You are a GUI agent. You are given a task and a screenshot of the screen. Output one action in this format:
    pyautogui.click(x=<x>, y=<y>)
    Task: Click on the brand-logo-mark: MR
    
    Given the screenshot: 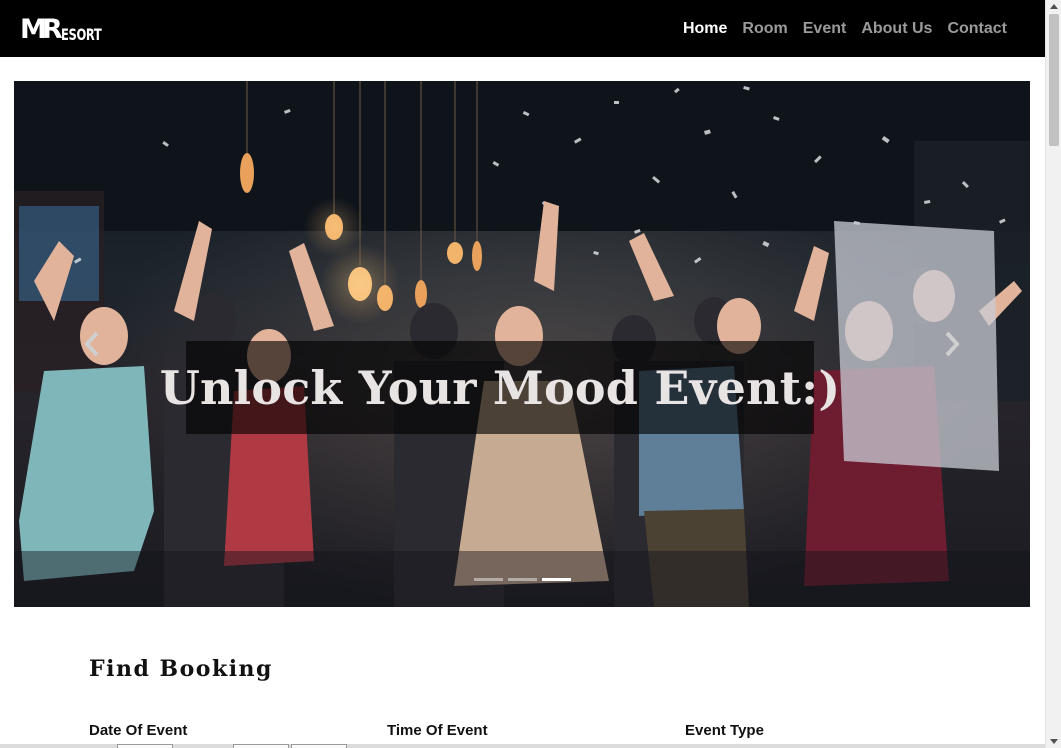 What is the action you would take?
    pyautogui.click(x=41, y=29)
    